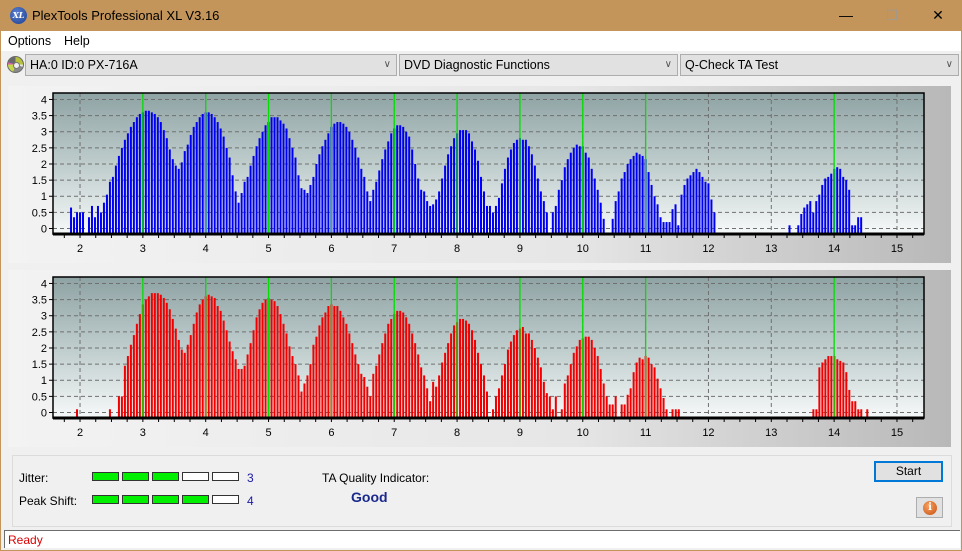  What do you see at coordinates (29, 41) in the screenshot?
I see `menu-options: Options` at bounding box center [29, 41].